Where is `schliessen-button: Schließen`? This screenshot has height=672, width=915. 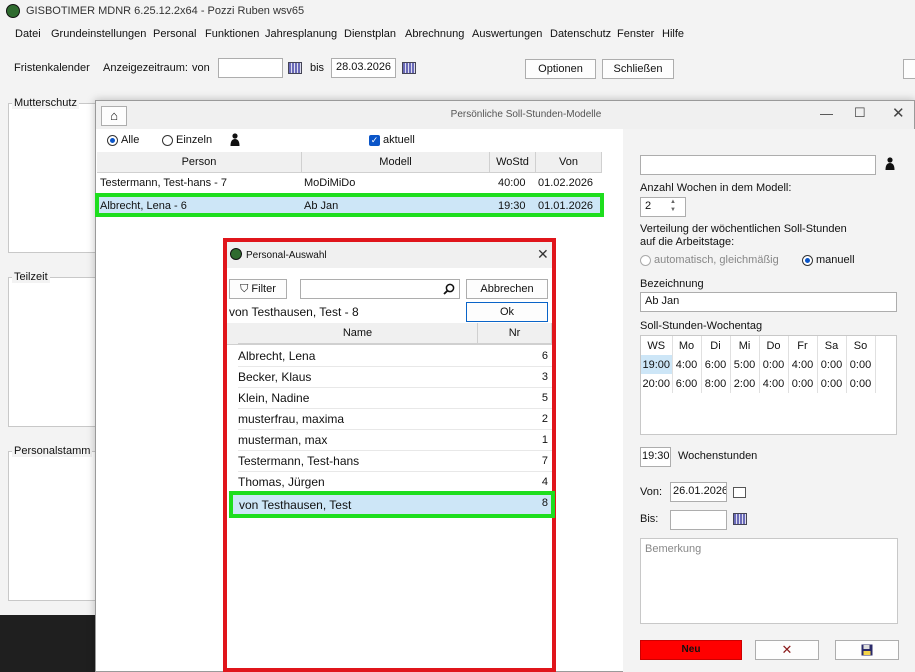 schliessen-button: Schließen is located at coordinates (638, 69).